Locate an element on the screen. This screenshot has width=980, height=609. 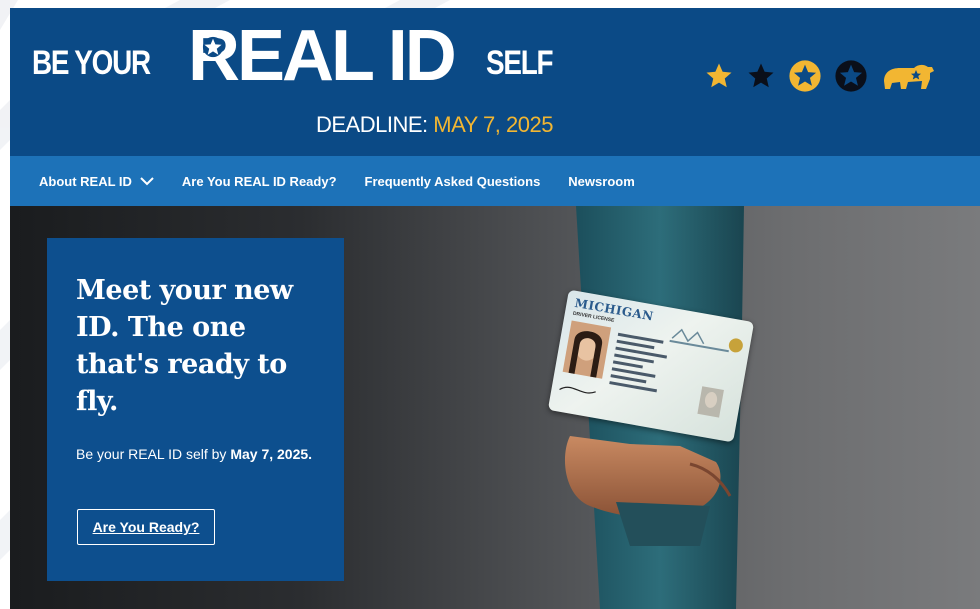
logo-star-icon is located at coordinates (213, 47).